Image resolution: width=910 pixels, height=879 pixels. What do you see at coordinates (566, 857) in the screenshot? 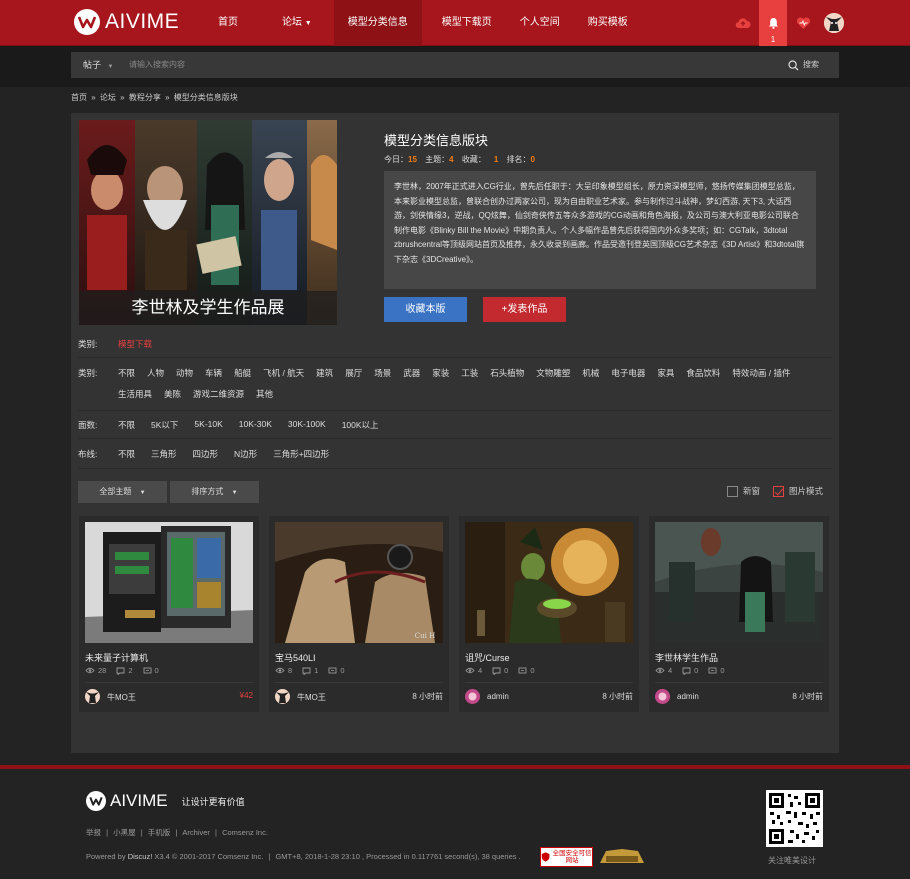
I see `trusted-site-badge: 全国安全可信网站` at bounding box center [566, 857].